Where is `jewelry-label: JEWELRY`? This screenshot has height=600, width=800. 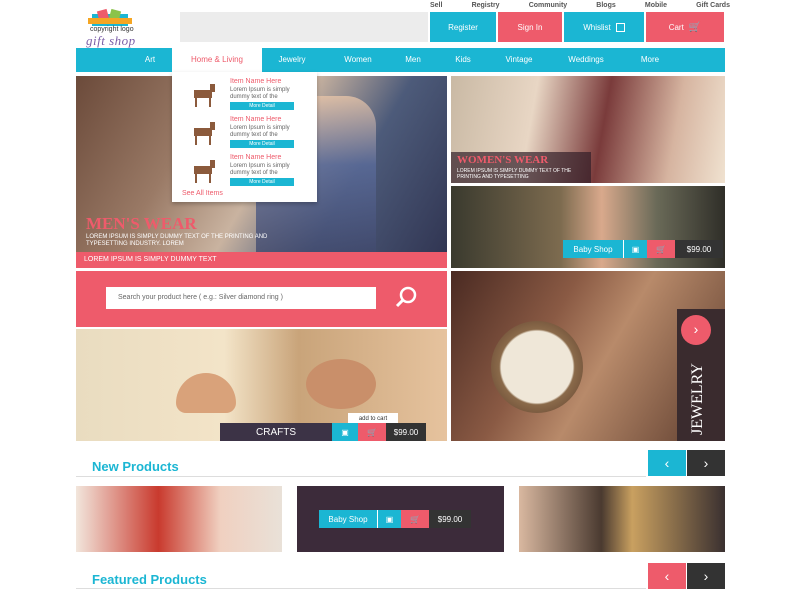 jewelry-label: JEWELRY is located at coordinates (697, 399).